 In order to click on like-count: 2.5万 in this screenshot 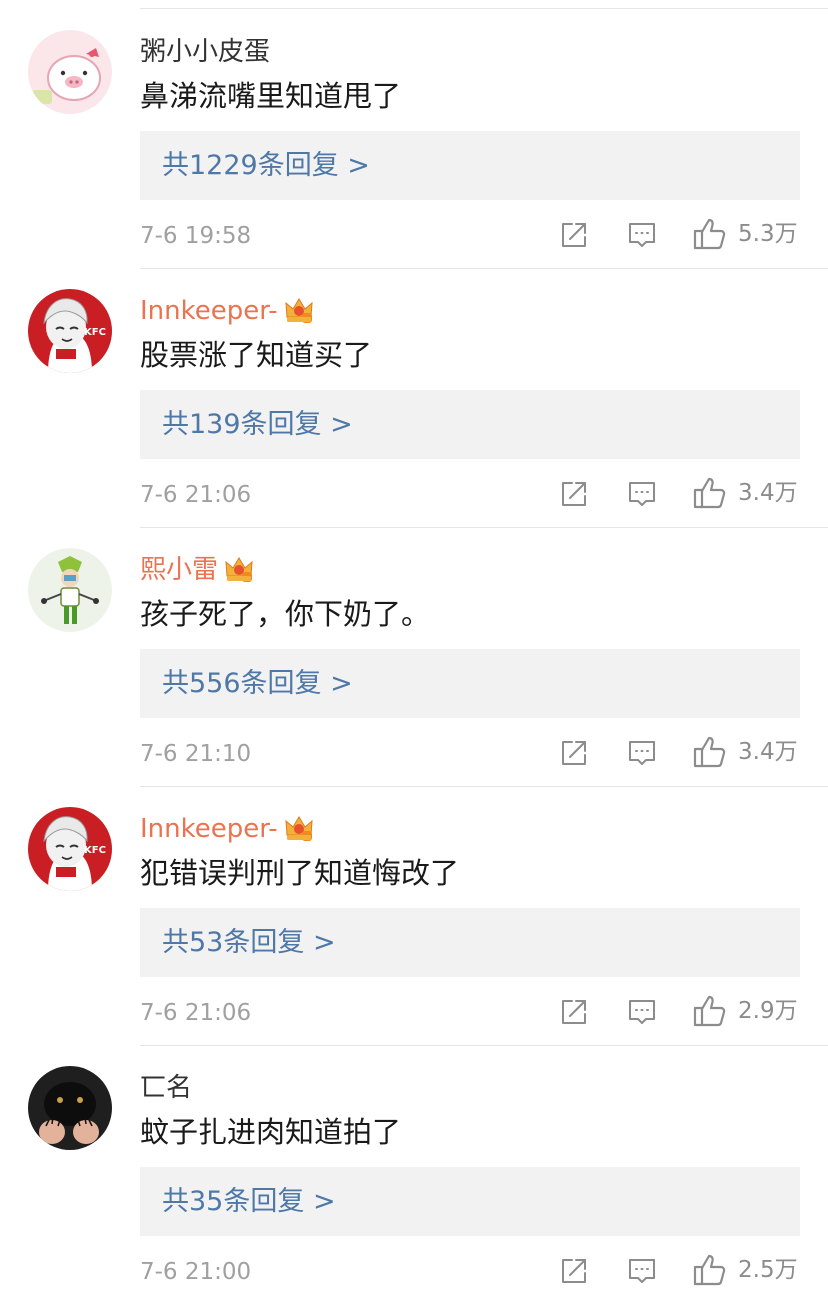, I will do `click(768, 1270)`.